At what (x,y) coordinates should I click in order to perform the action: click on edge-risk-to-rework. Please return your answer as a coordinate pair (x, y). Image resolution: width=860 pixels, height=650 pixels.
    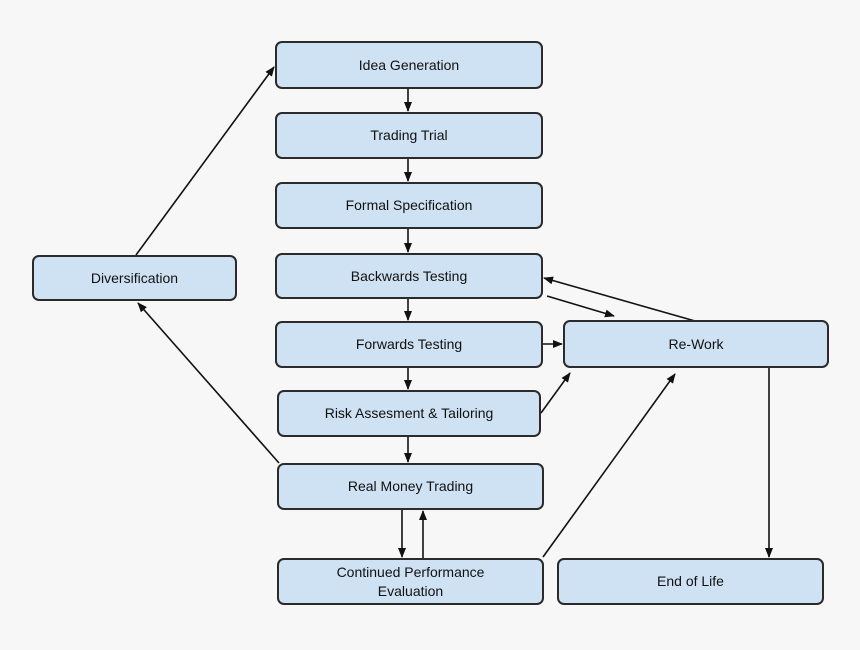
    Looking at the image, I should click on (555, 393).